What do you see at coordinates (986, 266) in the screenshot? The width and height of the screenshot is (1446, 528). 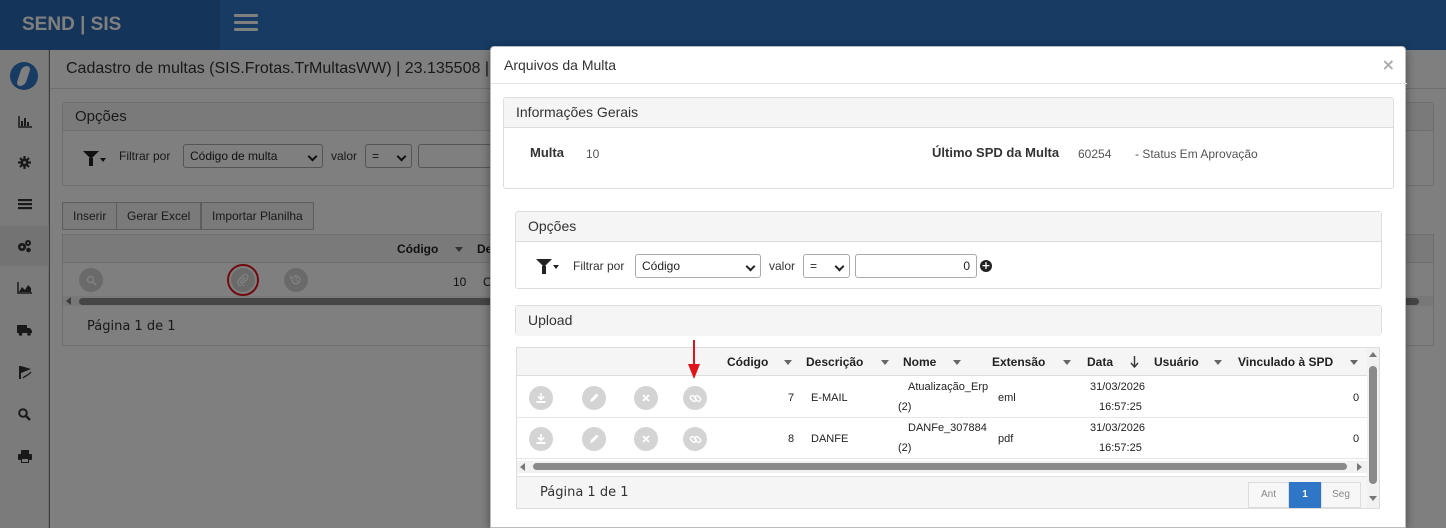 I see `add-filter-icon: +` at bounding box center [986, 266].